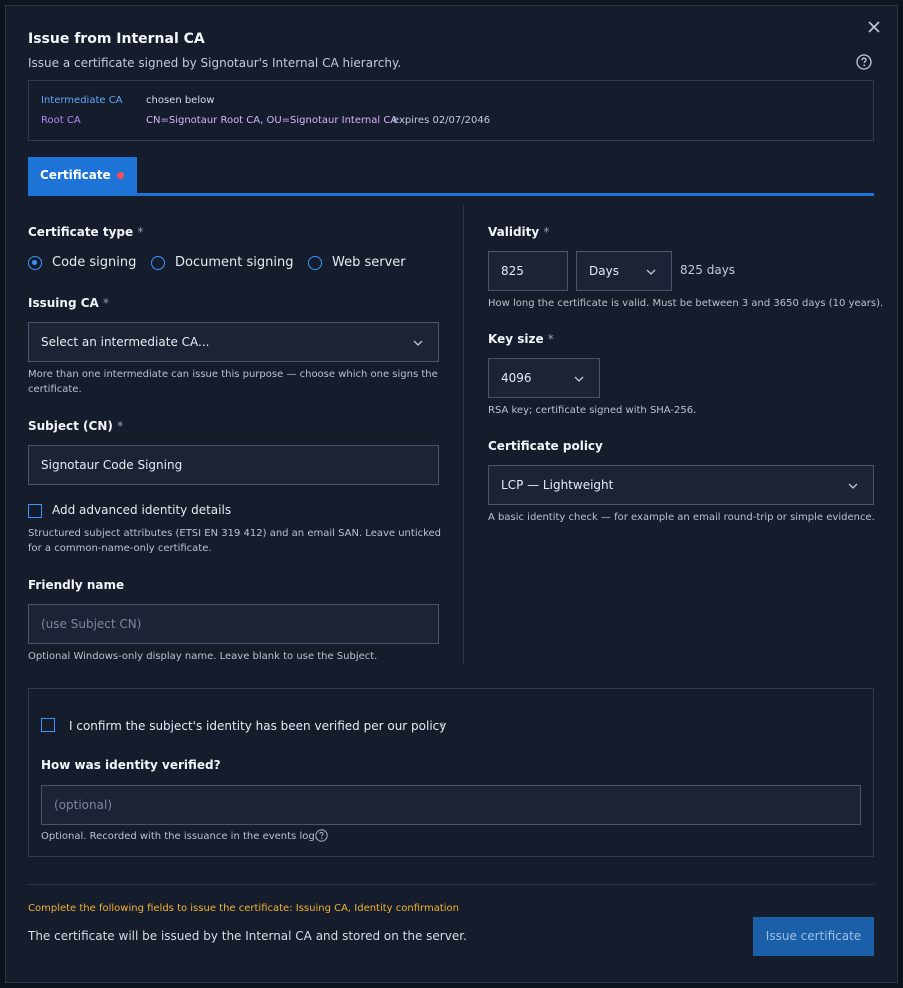 This screenshot has width=903, height=988. Describe the element at coordinates (516, 378) in the screenshot. I see `key-size-value: 4096` at that location.